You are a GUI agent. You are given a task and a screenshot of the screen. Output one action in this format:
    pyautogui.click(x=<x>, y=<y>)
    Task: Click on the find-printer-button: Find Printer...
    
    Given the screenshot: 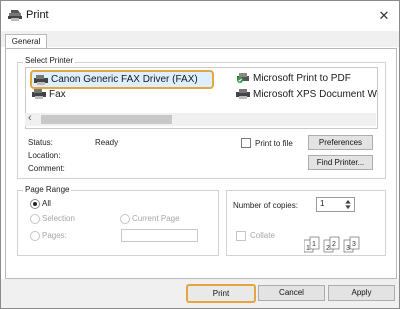 What is the action you would take?
    pyautogui.click(x=340, y=162)
    